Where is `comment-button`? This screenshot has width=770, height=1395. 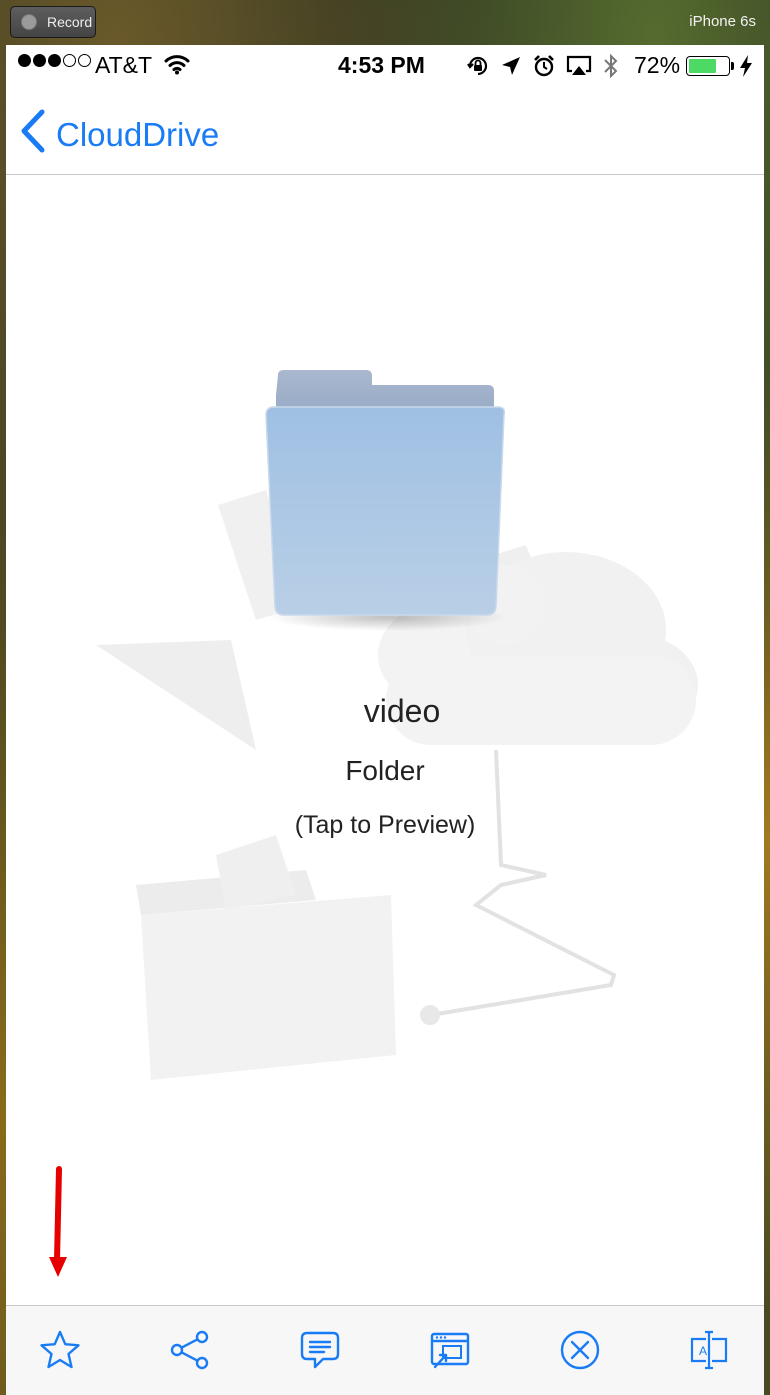 comment-button is located at coordinates (320, 1352).